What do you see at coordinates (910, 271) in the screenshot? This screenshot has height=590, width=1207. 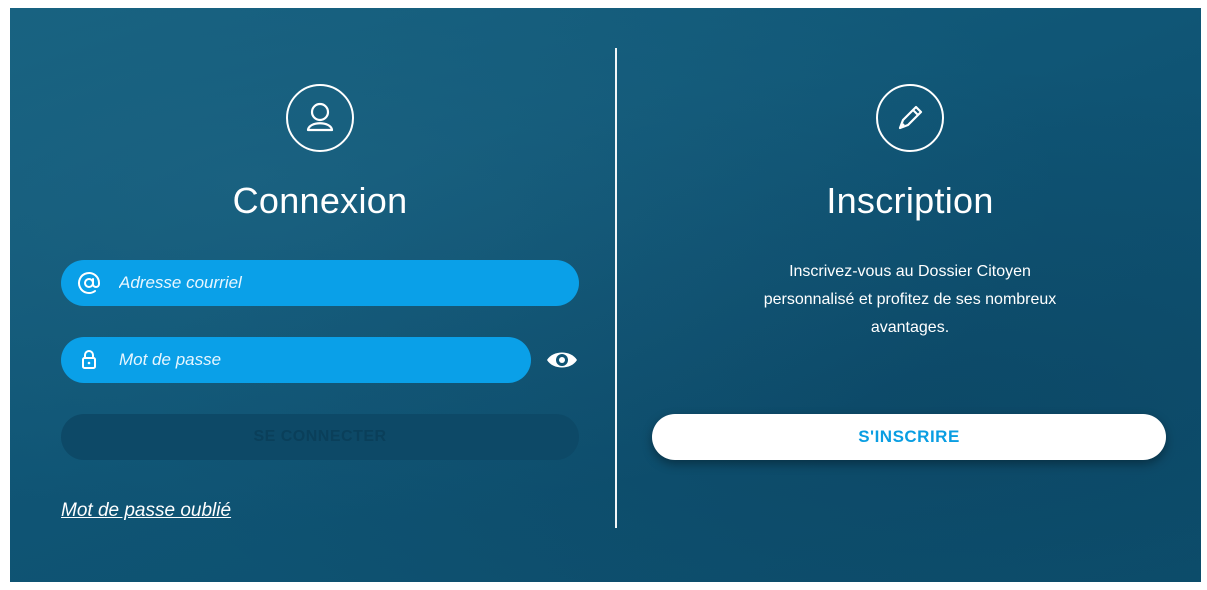 I see `signup-description-line: Inscrivez-vous au Dossier Citoyen` at bounding box center [910, 271].